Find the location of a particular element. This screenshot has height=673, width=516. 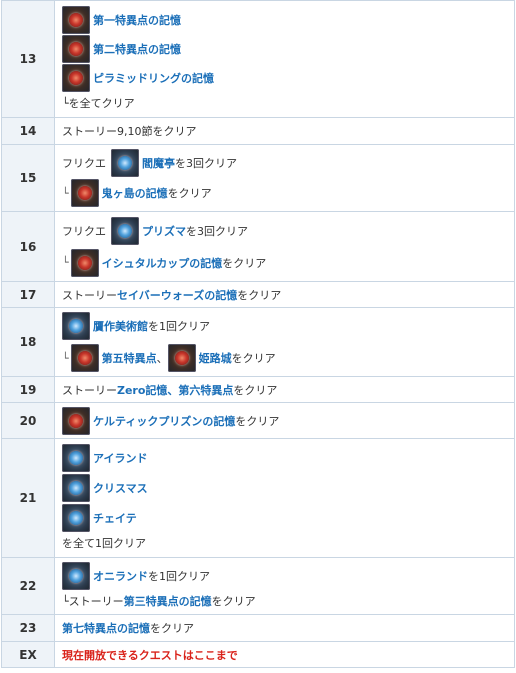

quest-link: ピラミッドリングの記憶 is located at coordinates (153, 78).